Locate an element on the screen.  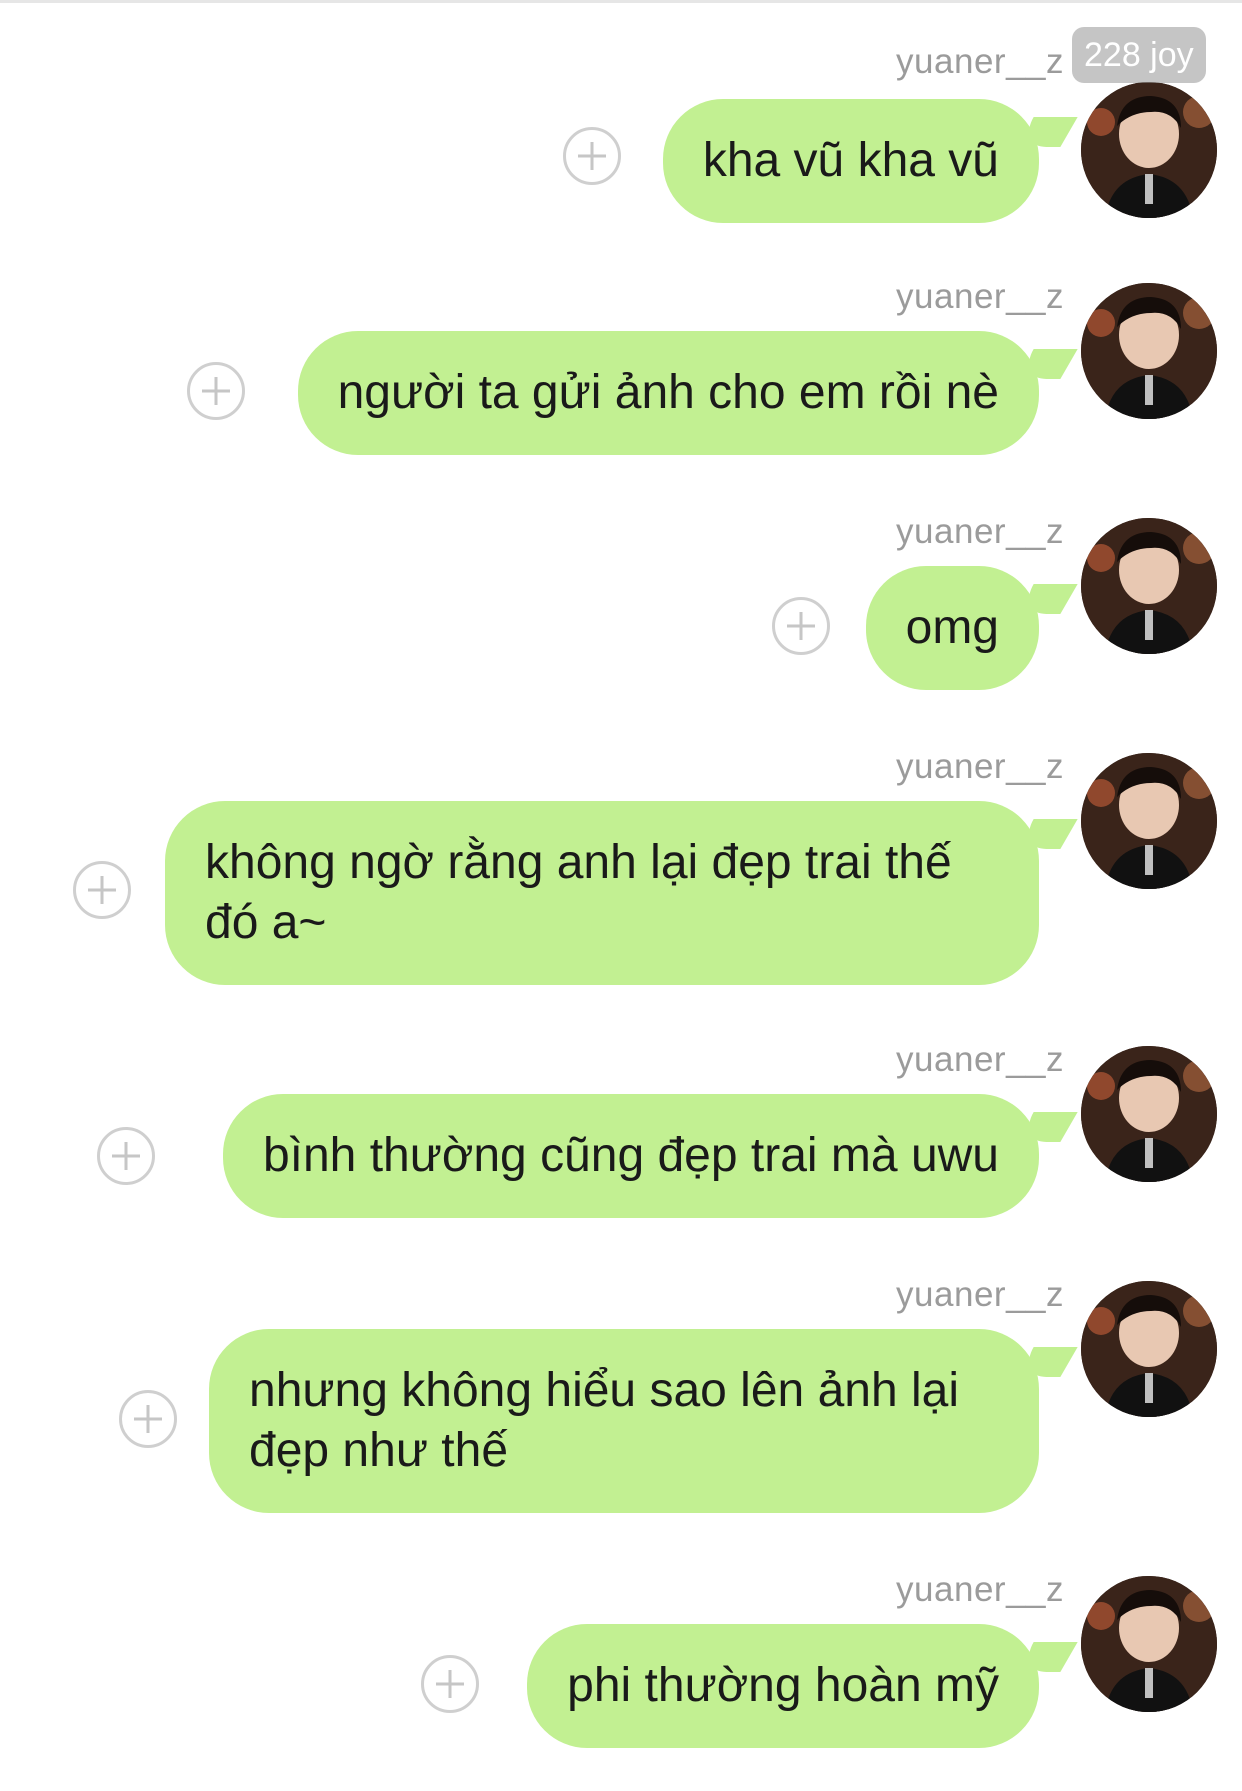
message-row: yuaner__z phi thường hoàn mỹ is located at coordinates (621, 1659).